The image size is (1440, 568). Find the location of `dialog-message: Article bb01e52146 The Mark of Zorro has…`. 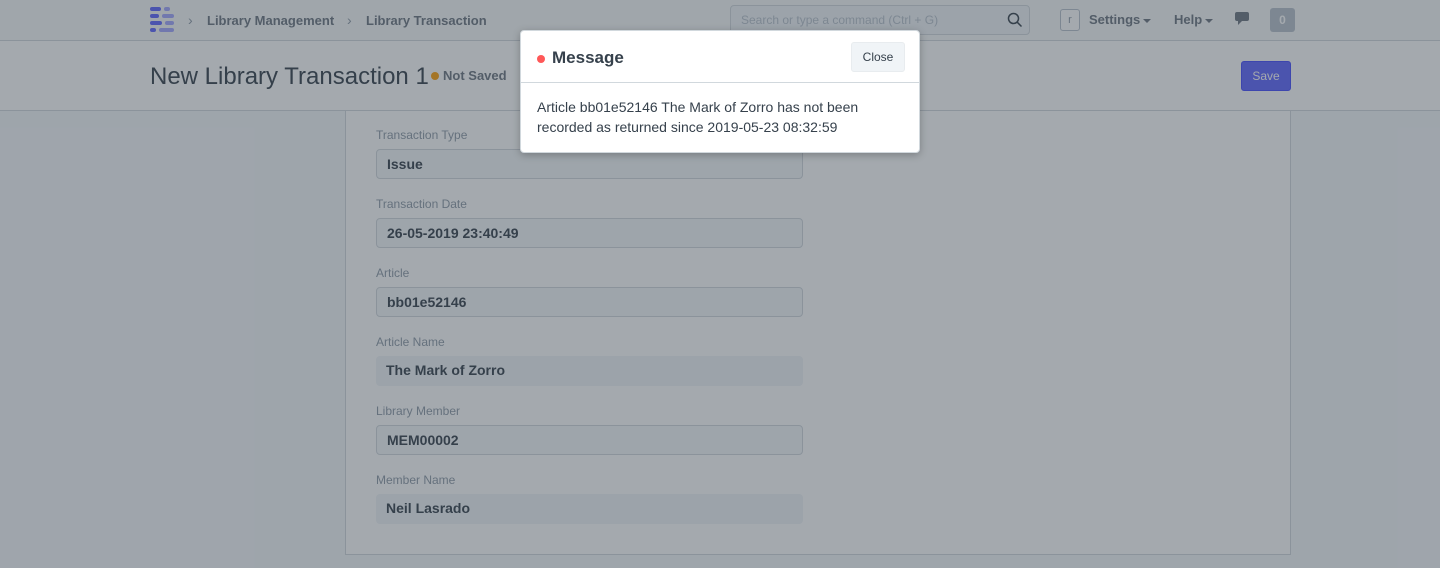

dialog-message: Article bb01e52146 The Mark of Zorro has… is located at coordinates (698, 117).